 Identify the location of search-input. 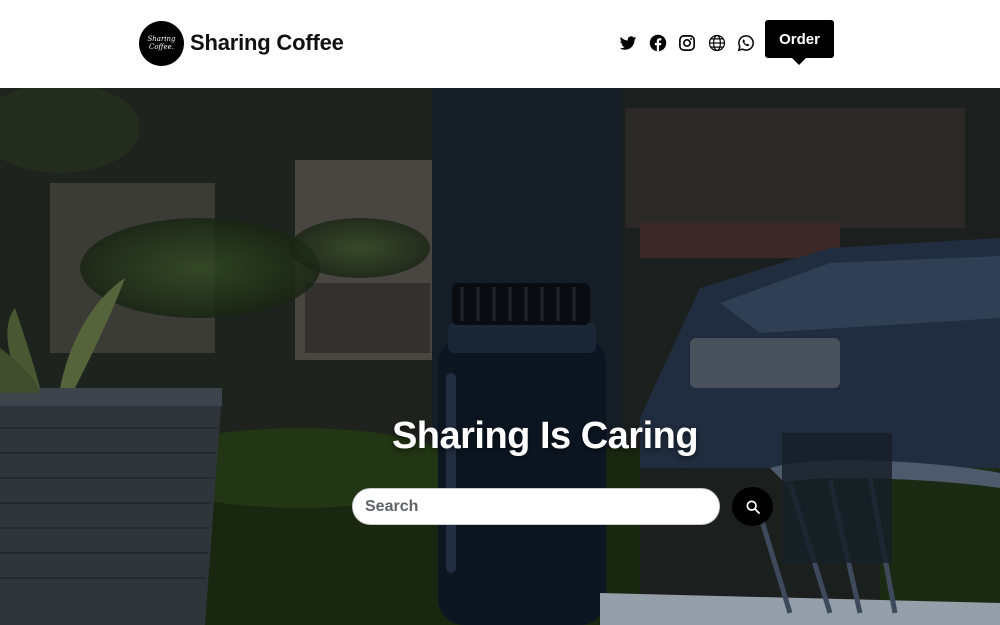
(536, 506).